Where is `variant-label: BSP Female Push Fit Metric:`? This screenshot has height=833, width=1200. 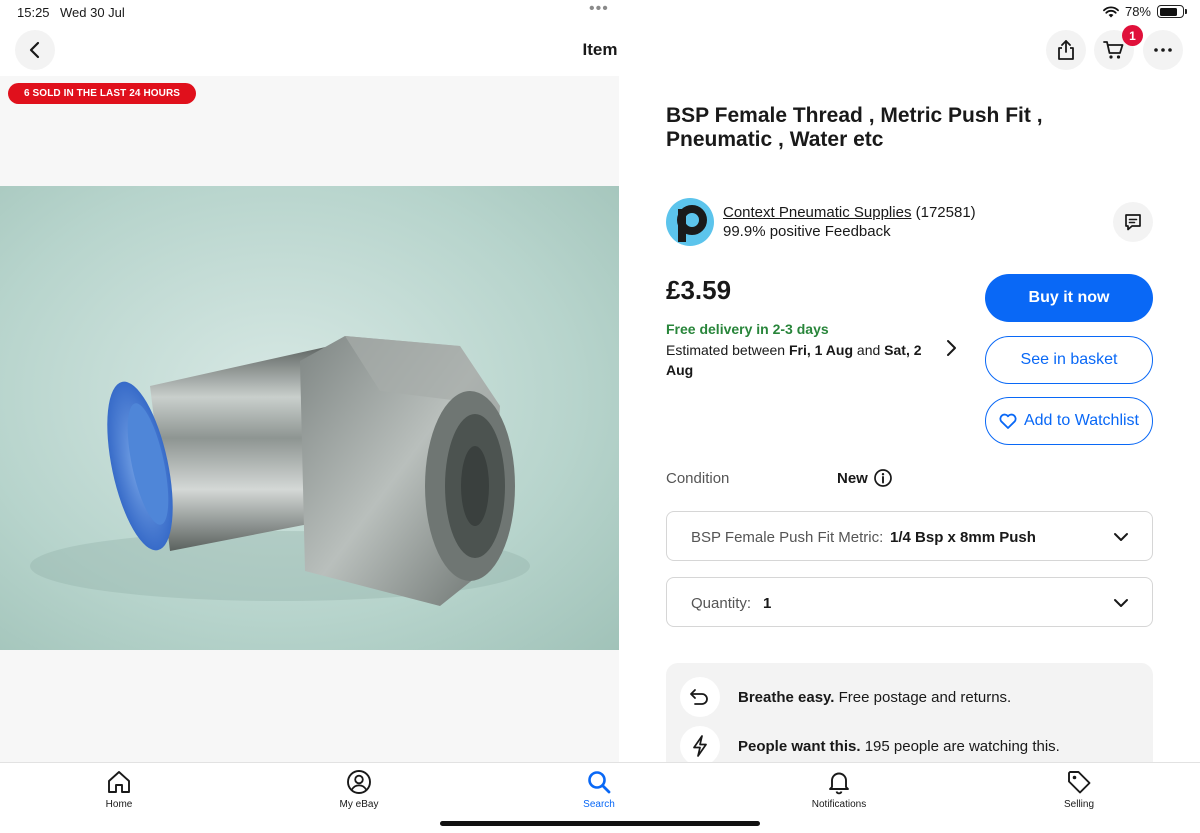
variant-label: BSP Female Push Fit Metric: is located at coordinates (787, 537).